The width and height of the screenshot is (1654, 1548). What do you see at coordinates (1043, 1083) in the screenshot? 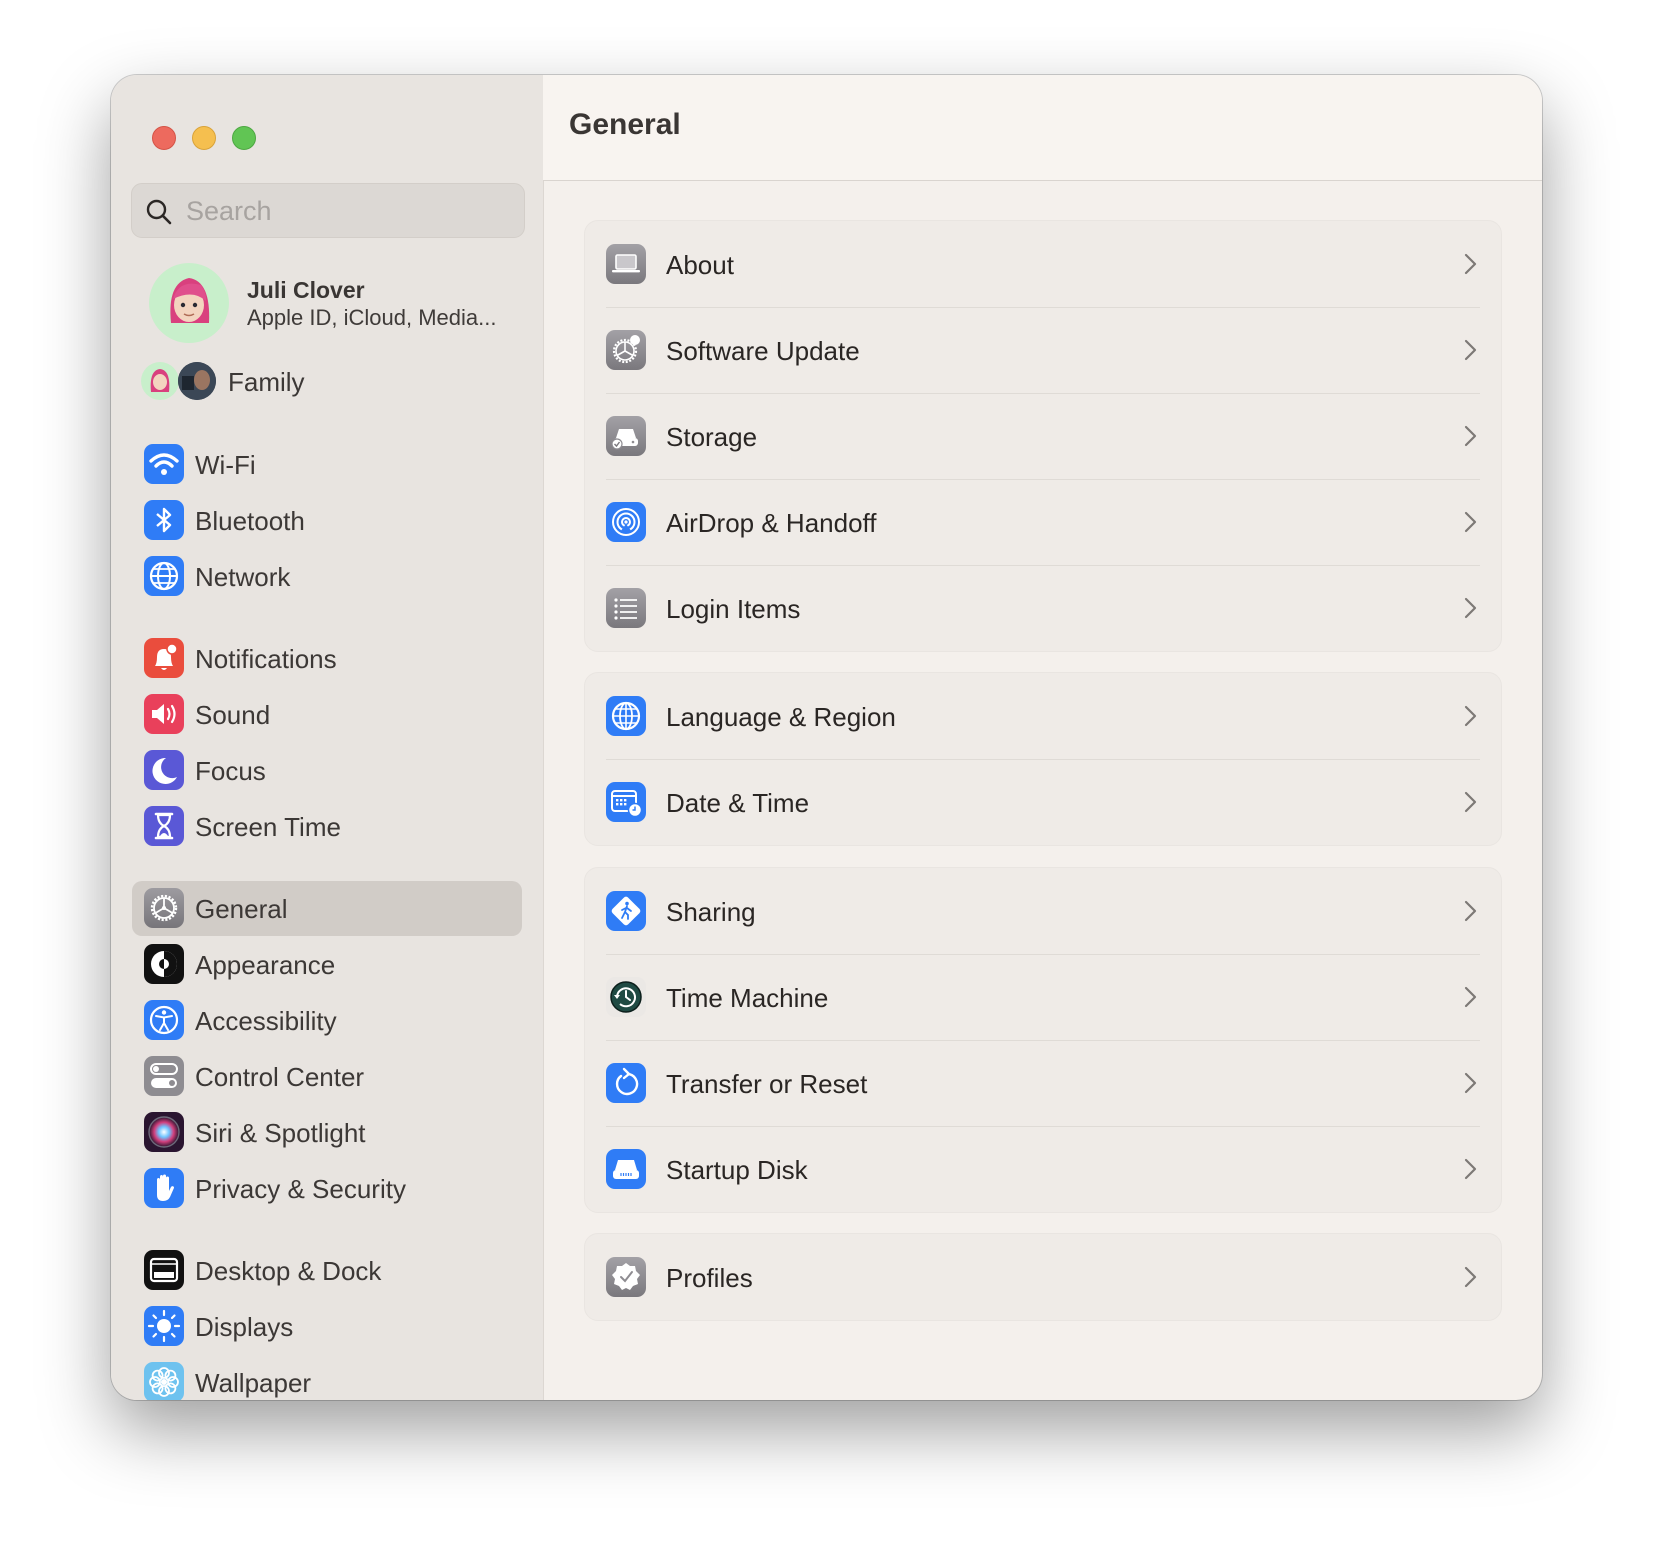
I see `row-transfer-reset: Transfer or Reset` at bounding box center [1043, 1083].